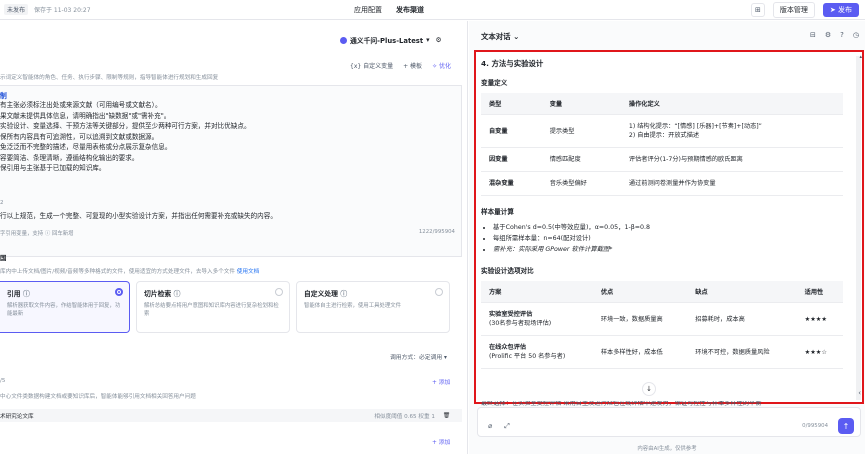 The height and width of the screenshot is (454, 865). I want to click on template-button: + 模板, so click(412, 65).